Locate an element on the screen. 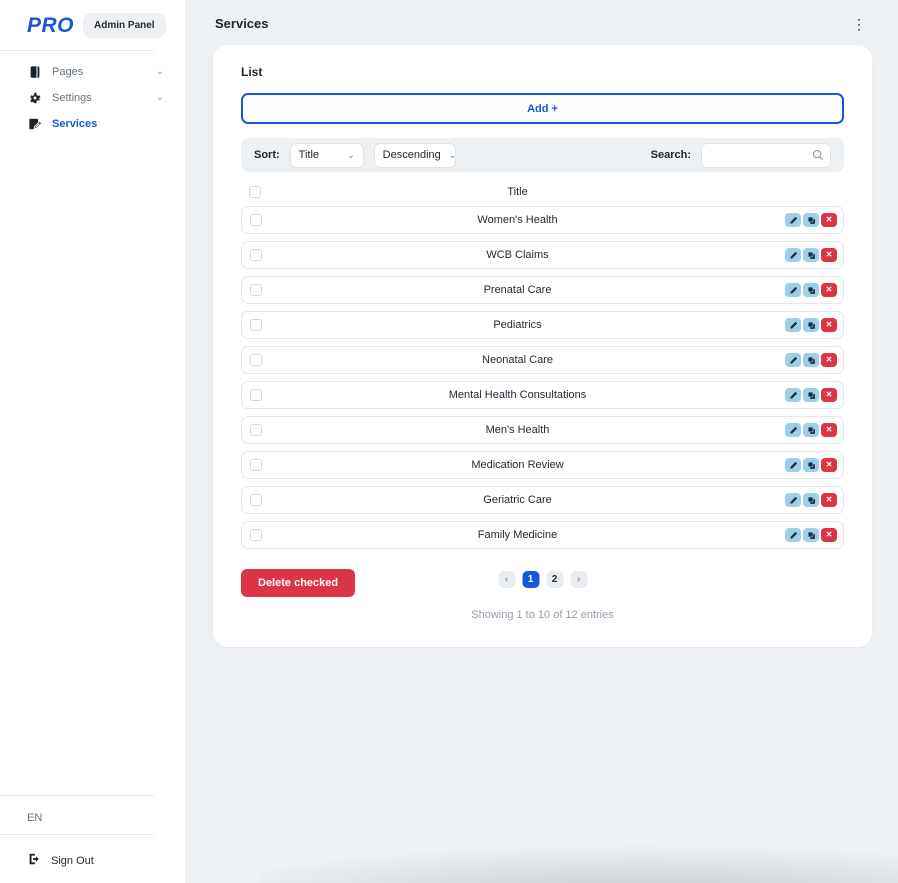 The height and width of the screenshot is (883, 898). table-row: Medication Review ✕ is located at coordinates (542, 465).